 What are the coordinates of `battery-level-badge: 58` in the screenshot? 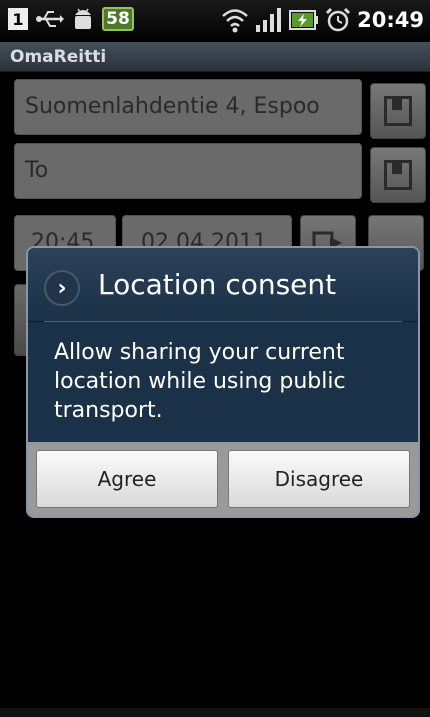 It's located at (118, 19).